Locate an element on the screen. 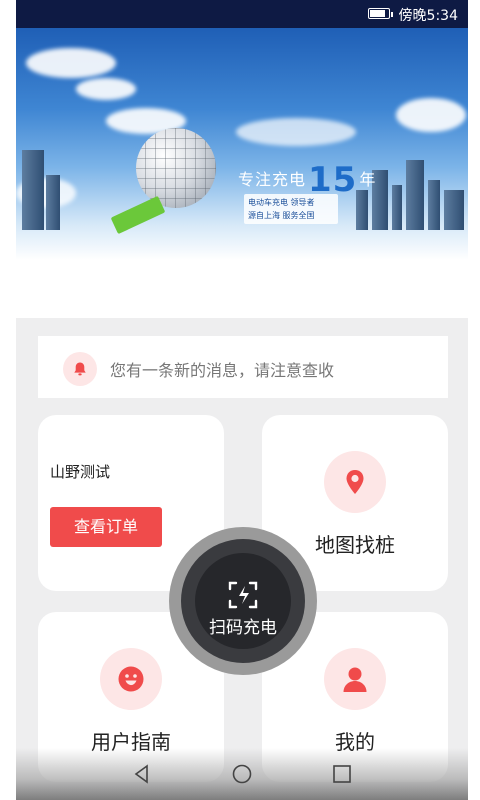 The image size is (480, 800). scan-charge-label: 扫码充电 is located at coordinates (243, 628).